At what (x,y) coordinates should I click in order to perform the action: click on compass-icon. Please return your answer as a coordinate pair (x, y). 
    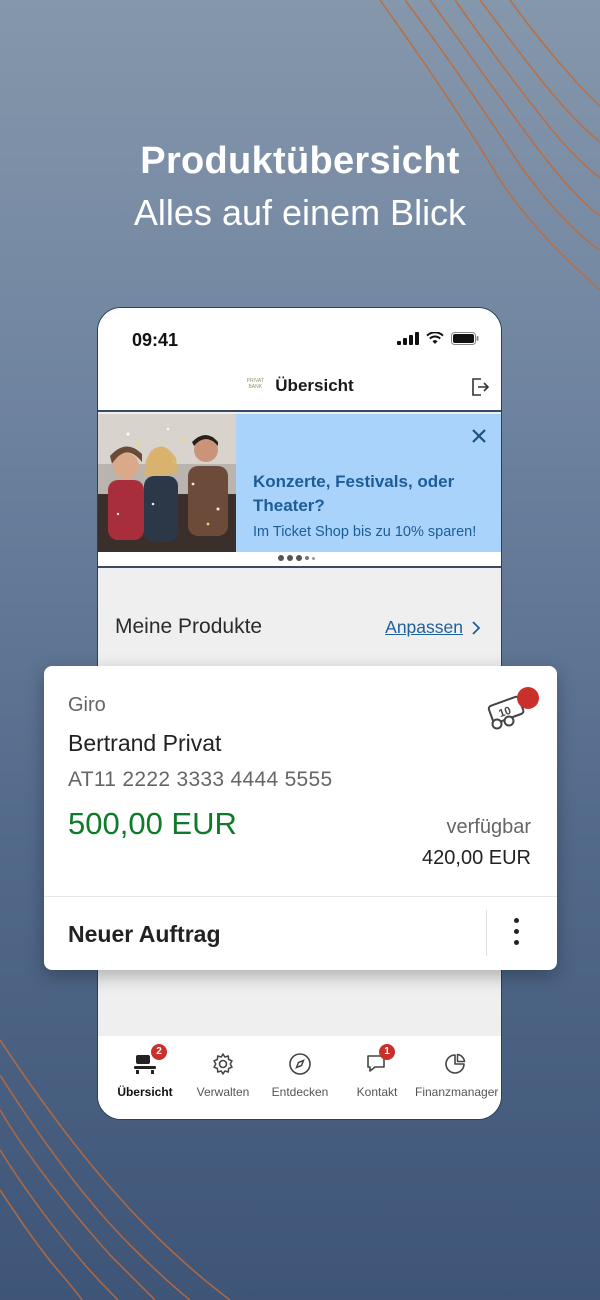
    Looking at the image, I should click on (300, 1064).